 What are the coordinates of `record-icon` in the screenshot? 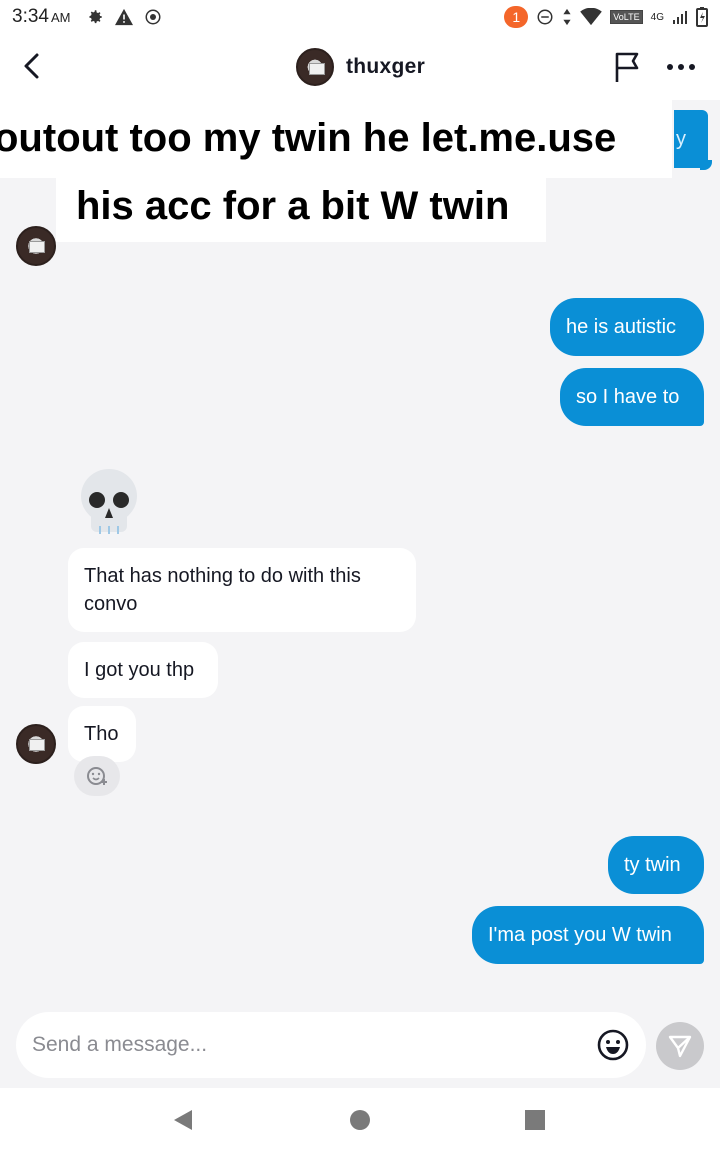 It's located at (153, 17).